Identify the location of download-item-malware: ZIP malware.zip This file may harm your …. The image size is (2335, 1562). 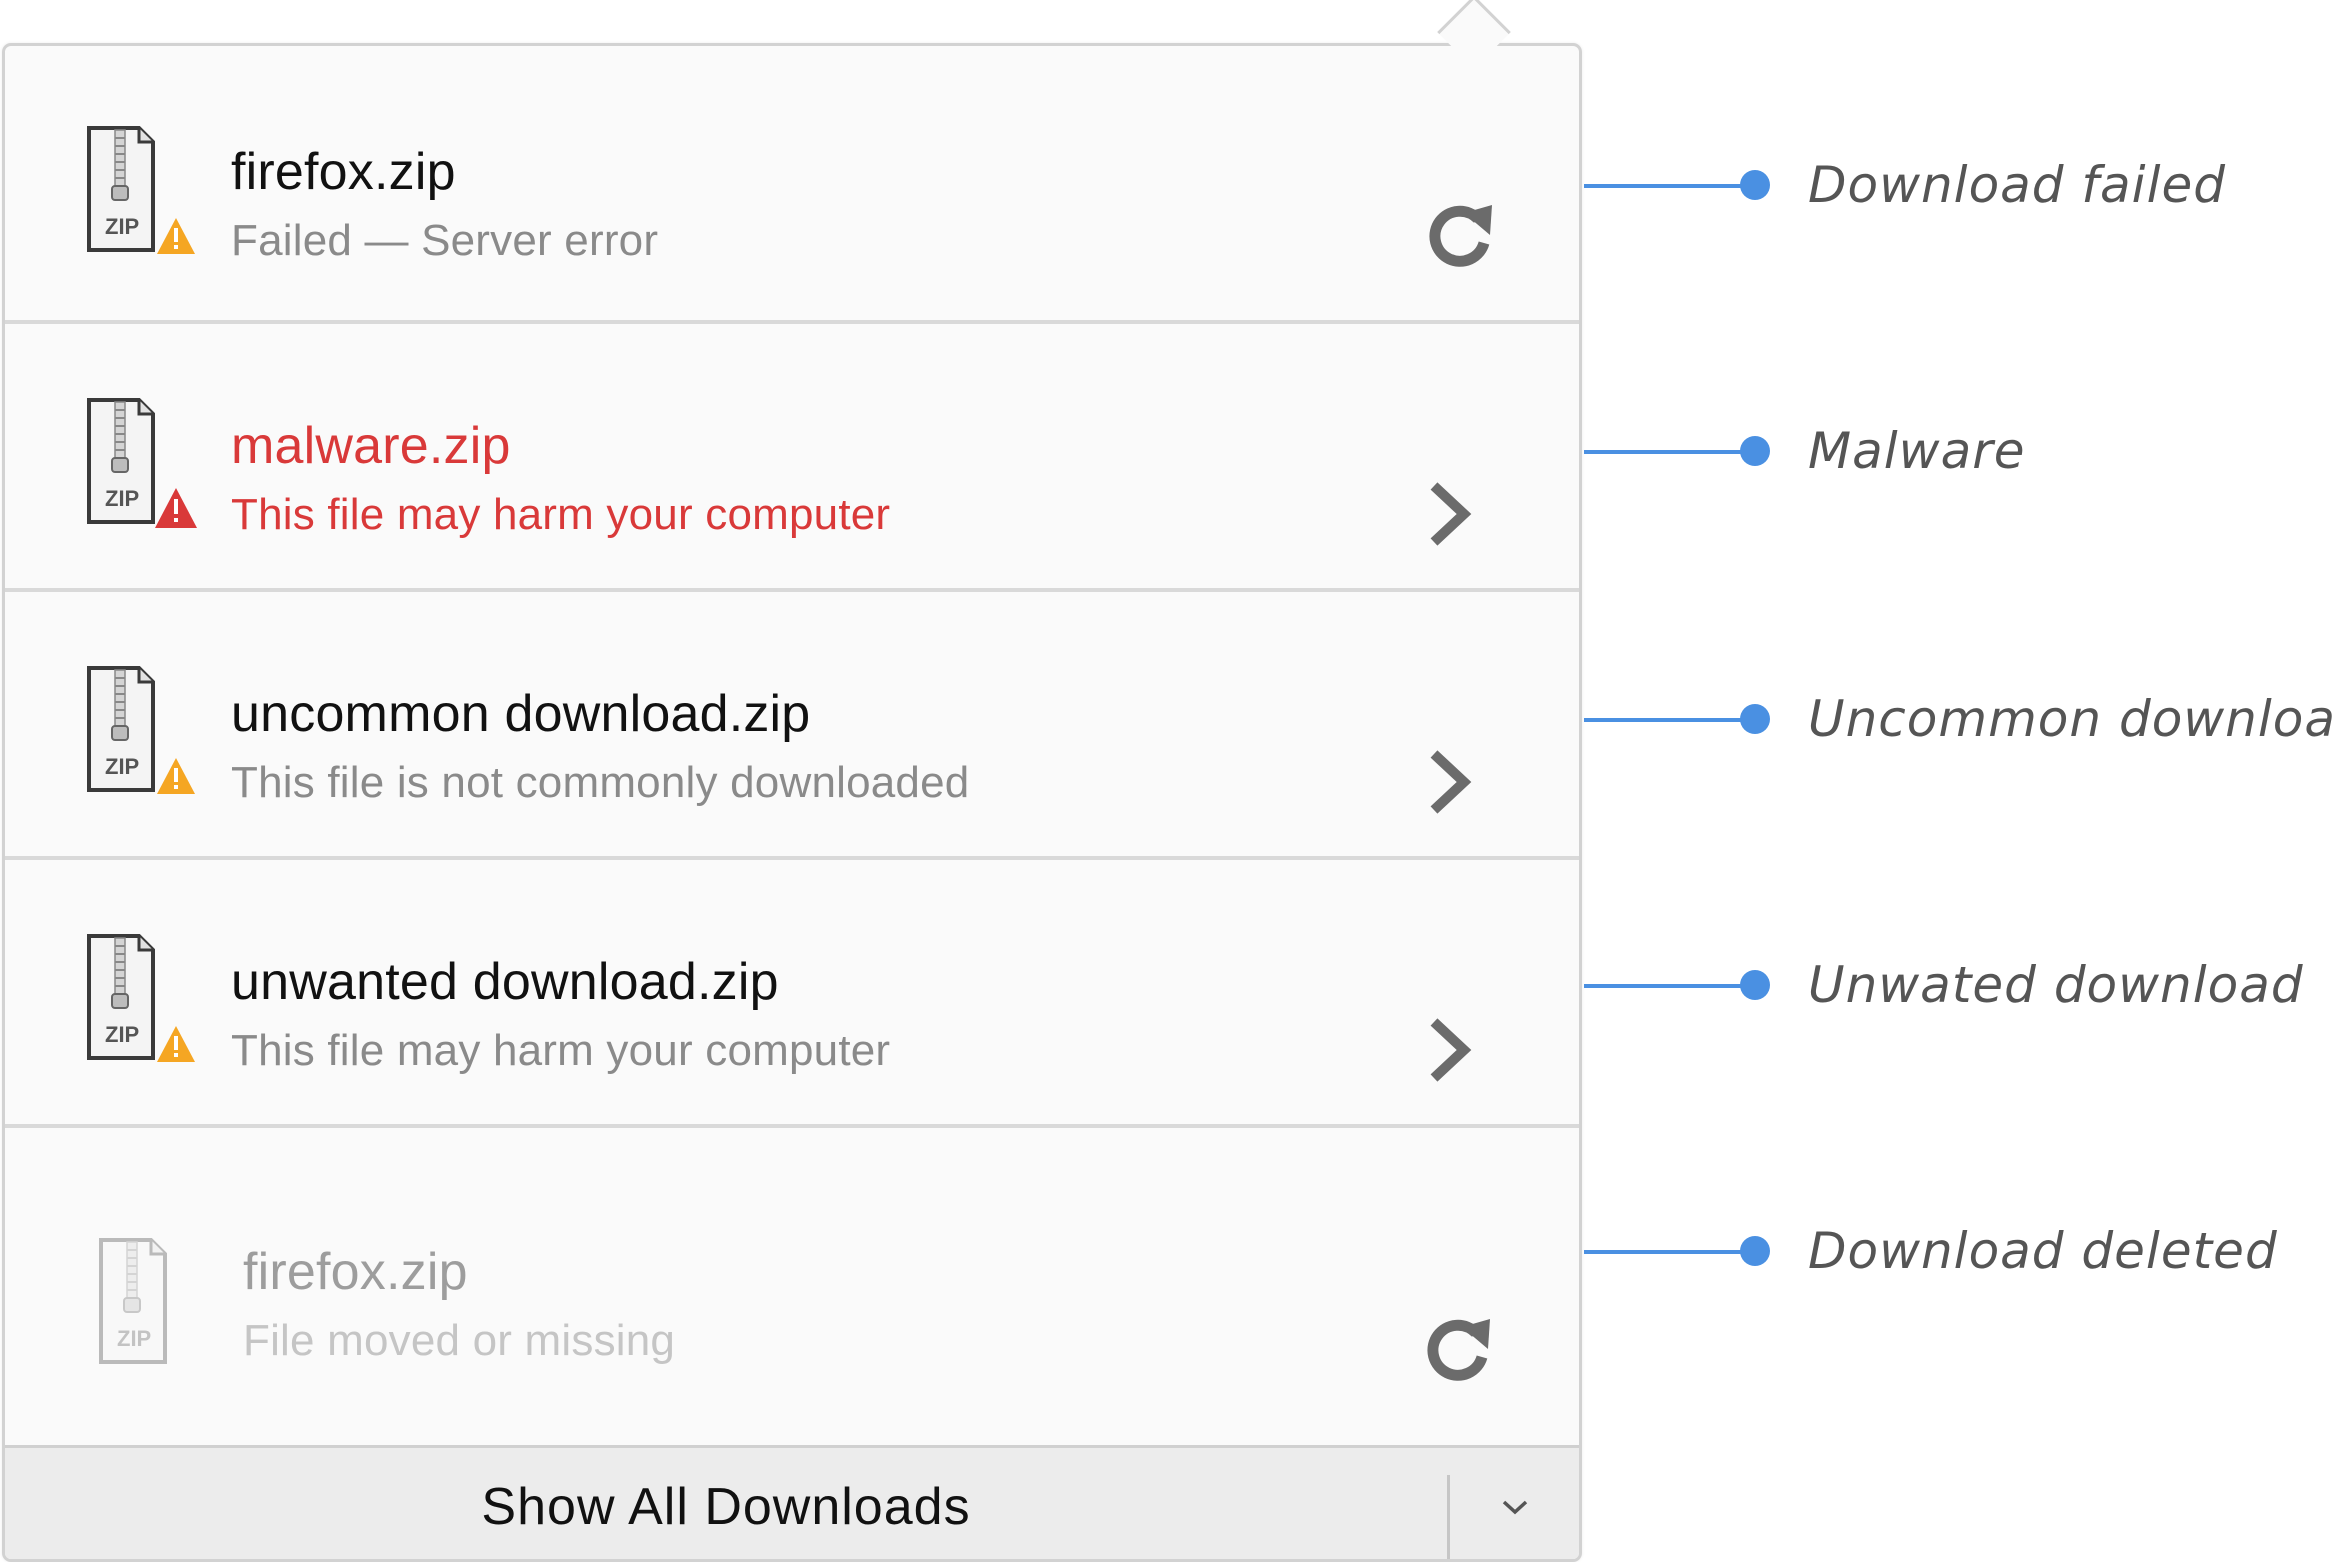
(792, 458).